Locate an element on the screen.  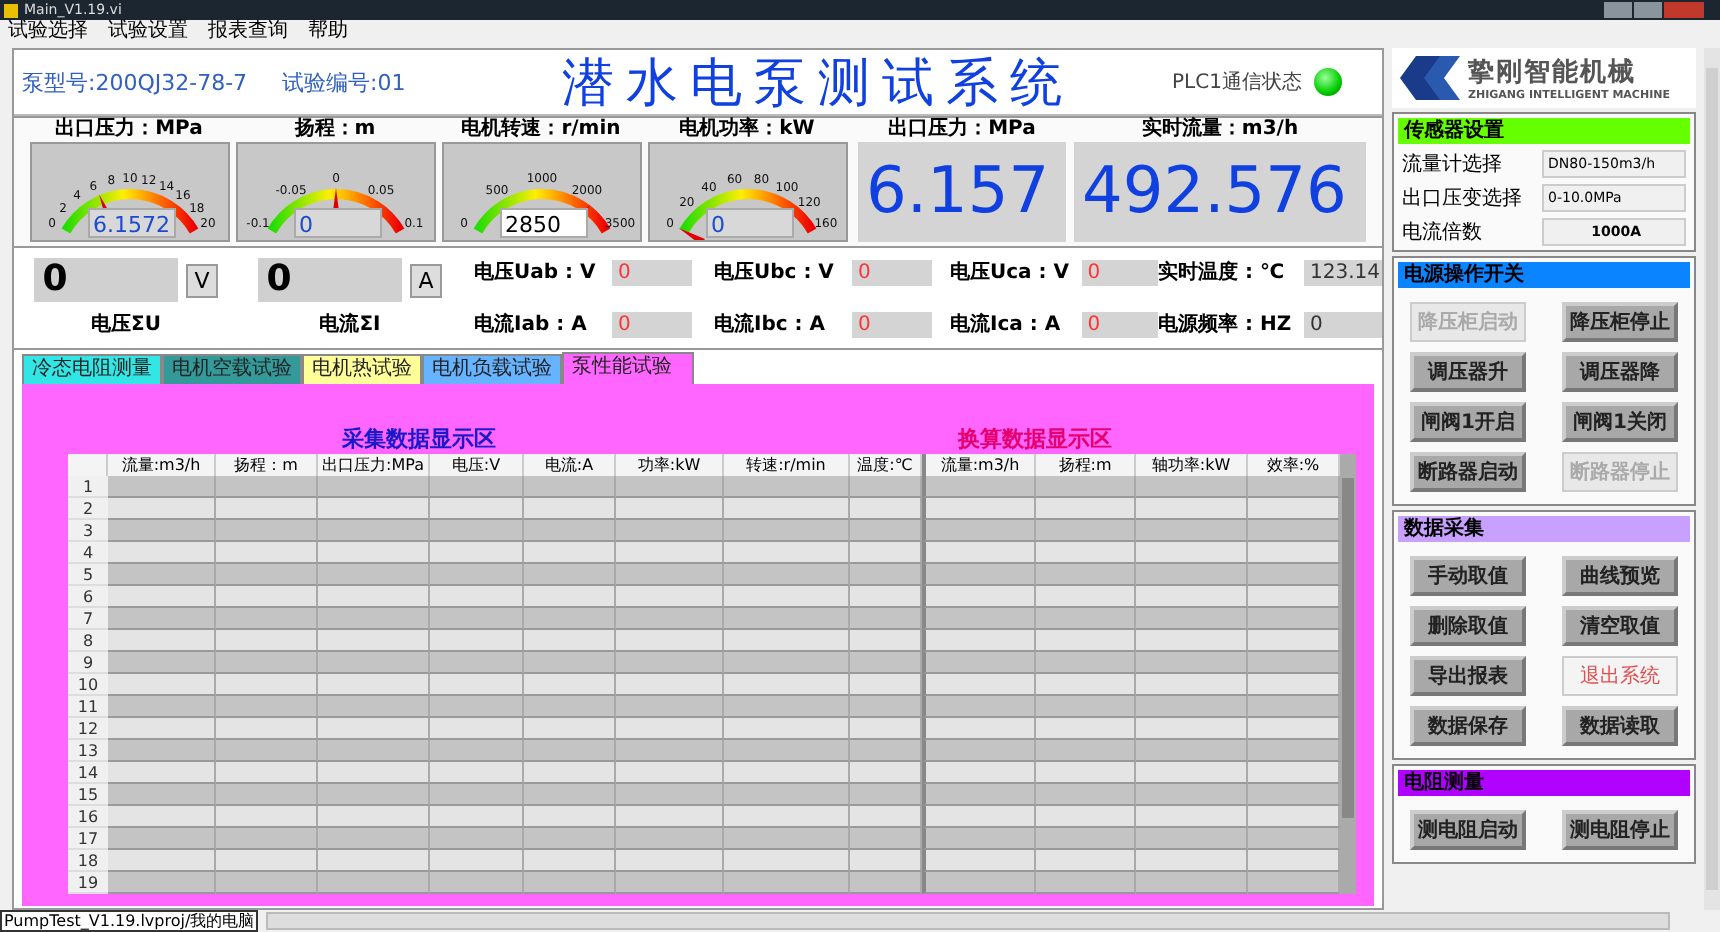
action-button: 删除取值 is located at coordinates (1468, 626).